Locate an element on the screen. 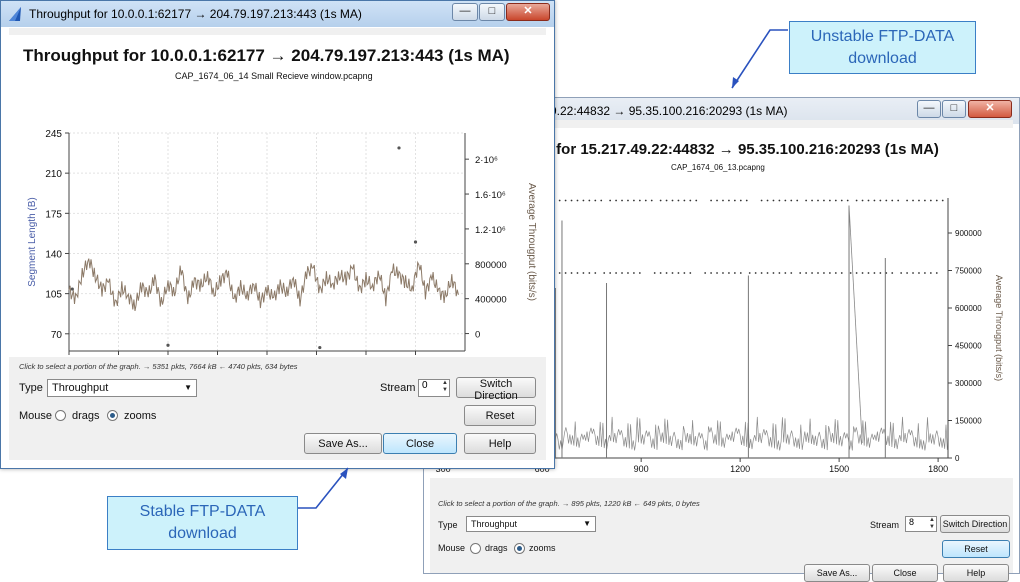 The image size is (1020, 582). stream-spinner: 0 ▲ ▼ is located at coordinates (434, 388).